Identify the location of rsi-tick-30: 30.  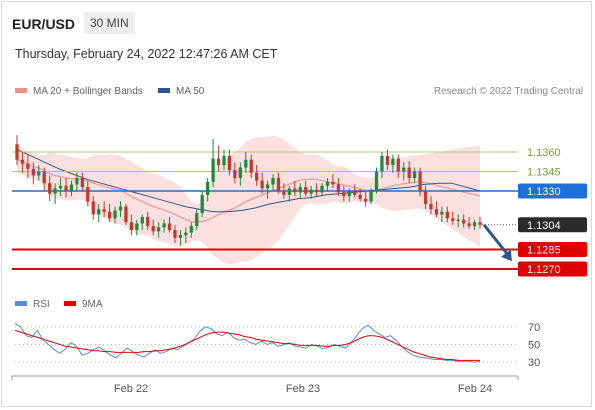
(534, 363).